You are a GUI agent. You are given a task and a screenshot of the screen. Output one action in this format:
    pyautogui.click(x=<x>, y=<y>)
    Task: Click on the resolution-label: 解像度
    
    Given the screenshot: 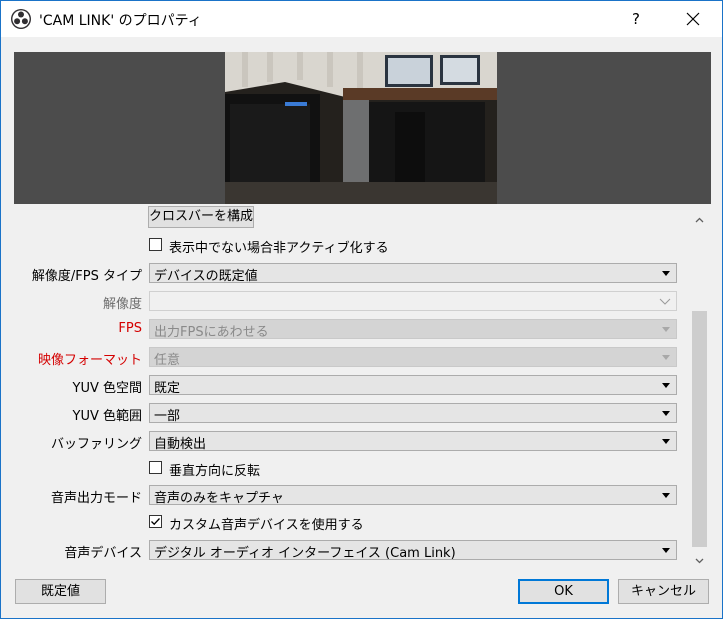 What is the action you would take?
    pyautogui.click(x=122, y=304)
    